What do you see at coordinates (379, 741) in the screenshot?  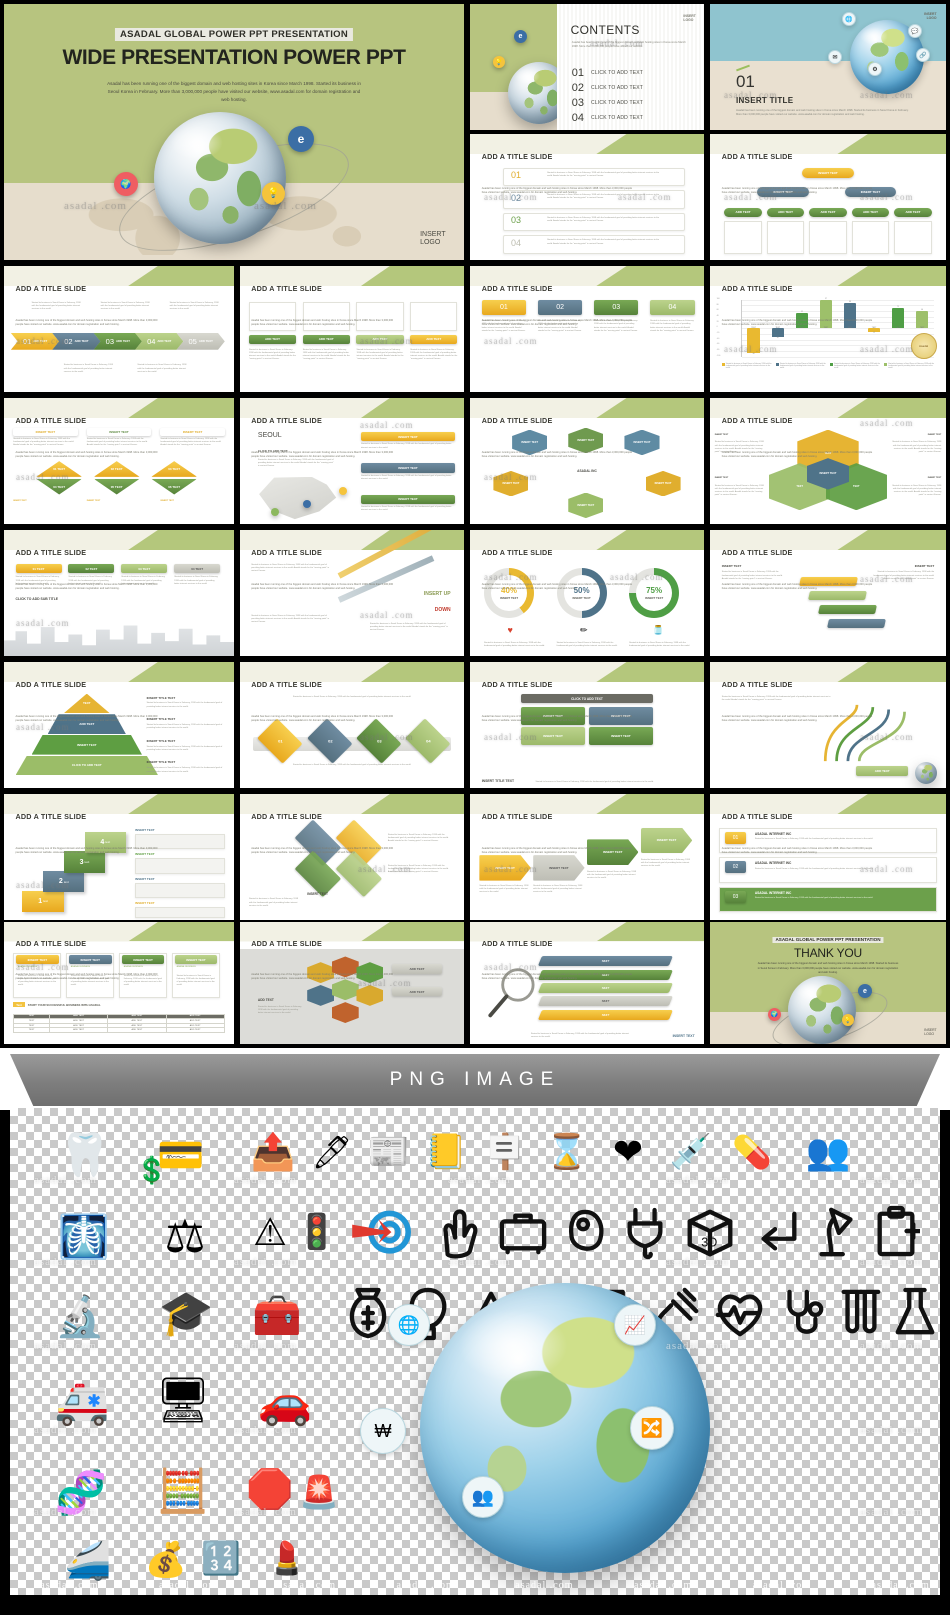 I see `diamond-node: 03` at bounding box center [379, 741].